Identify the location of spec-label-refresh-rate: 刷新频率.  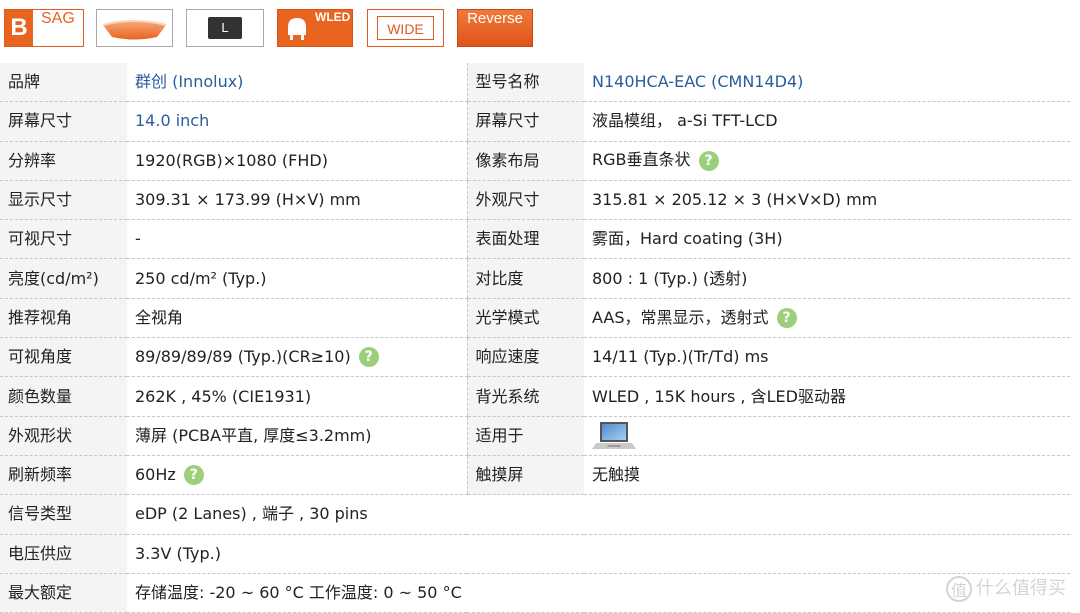
(63, 475).